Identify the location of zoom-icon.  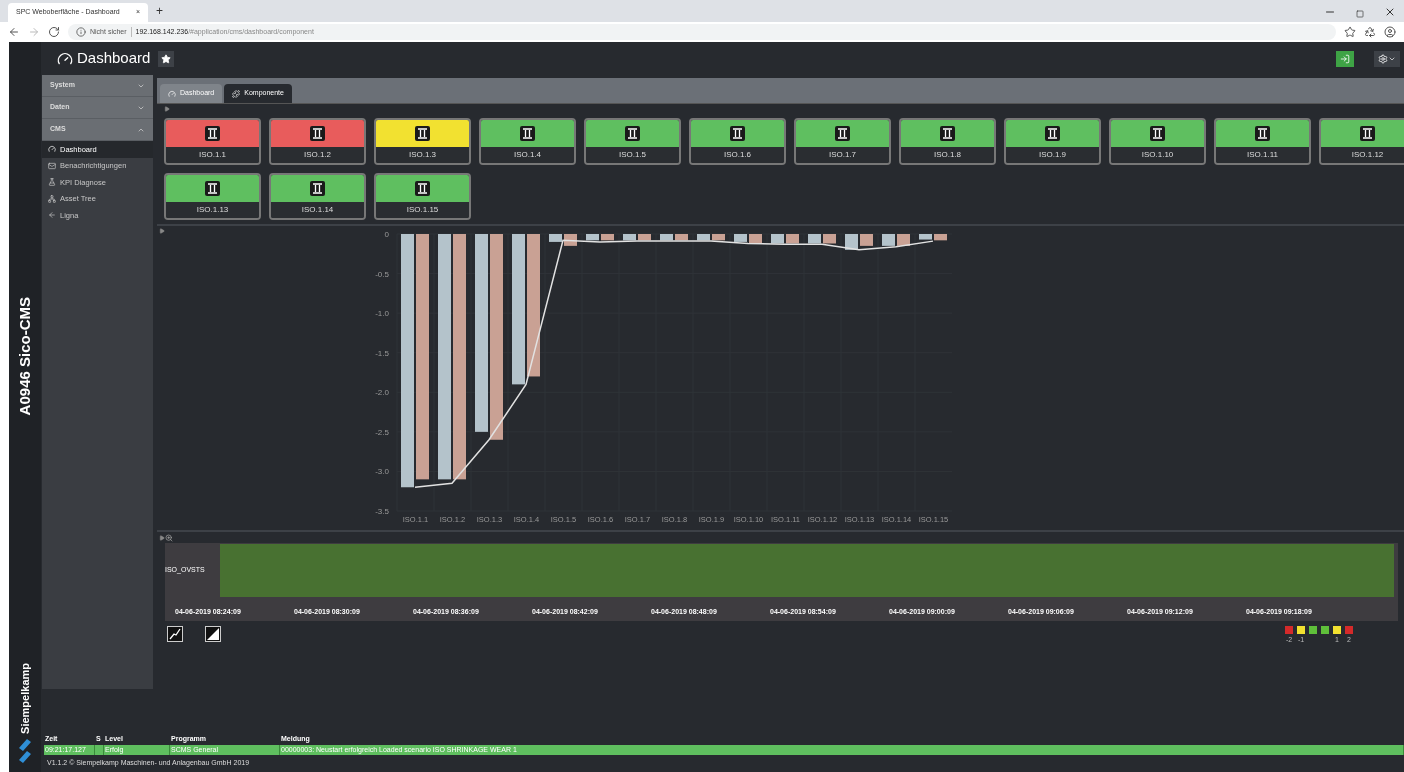
(169, 538).